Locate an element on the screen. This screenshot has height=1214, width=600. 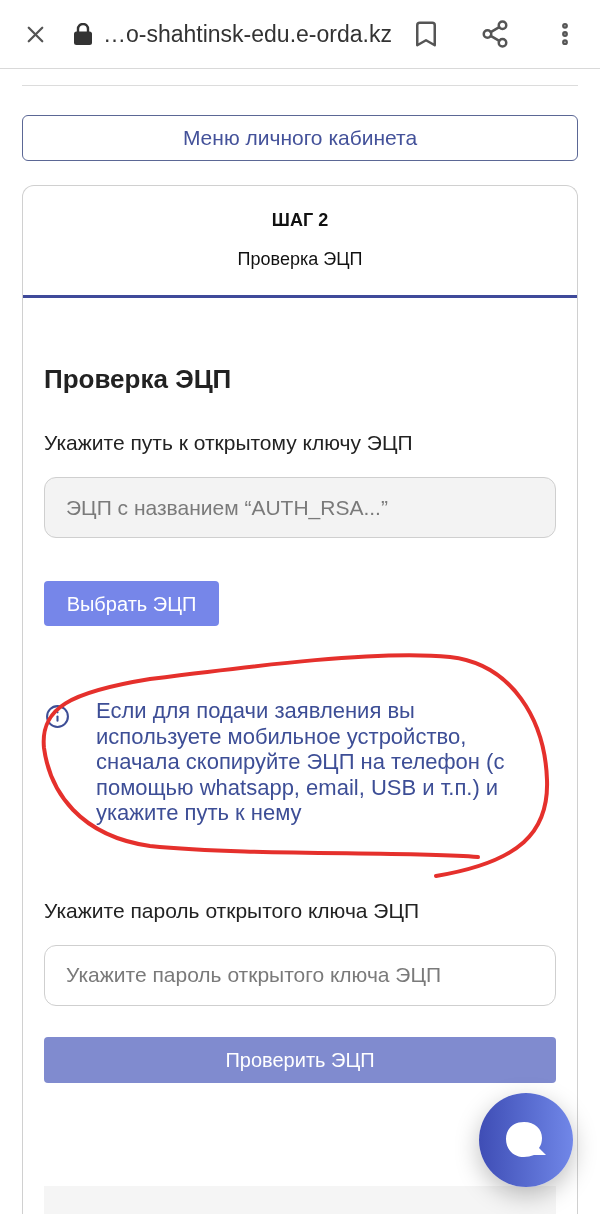
field-label: Укажите пароль открытого ключа ЭЦП is located at coordinates (232, 910).